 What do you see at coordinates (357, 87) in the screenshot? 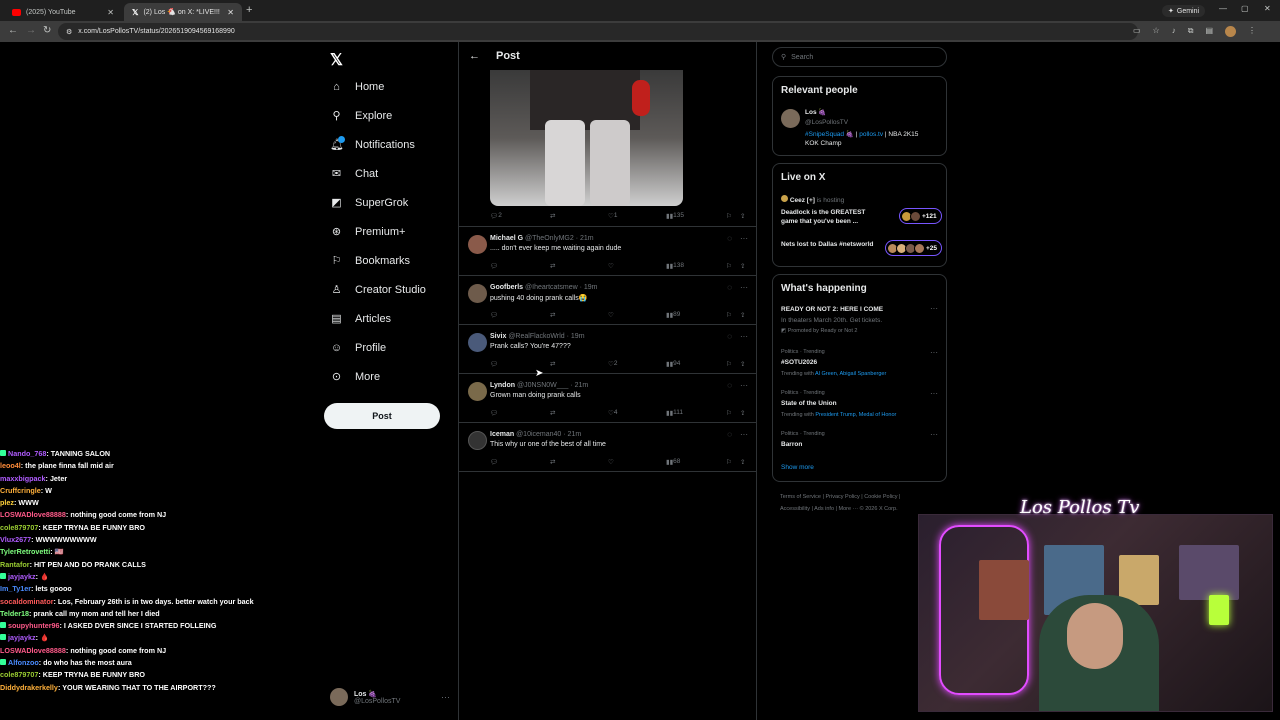
I see `nav-home: ⌂ Home` at bounding box center [357, 87].